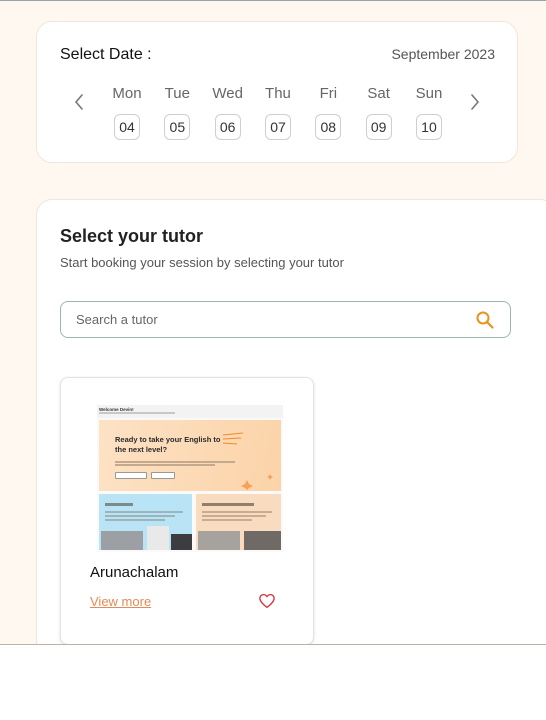  I want to click on day-sun: Sun 10, so click(429, 114).